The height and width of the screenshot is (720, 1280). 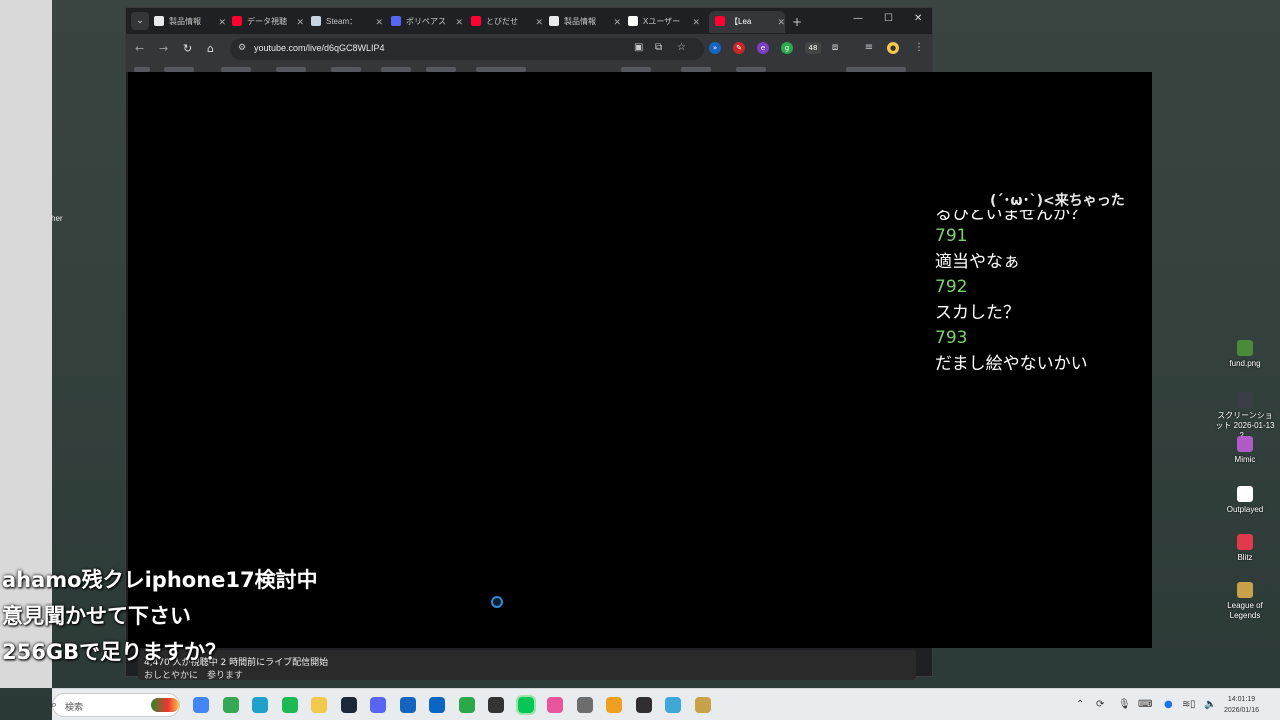 What do you see at coordinates (1145, 704) in the screenshot?
I see `keyboard-icon: ⌨` at bounding box center [1145, 704].